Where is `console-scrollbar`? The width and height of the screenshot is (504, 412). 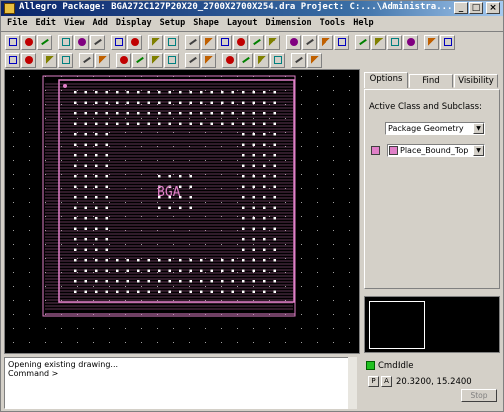
console-scrollbar is located at coordinates (352, 383).